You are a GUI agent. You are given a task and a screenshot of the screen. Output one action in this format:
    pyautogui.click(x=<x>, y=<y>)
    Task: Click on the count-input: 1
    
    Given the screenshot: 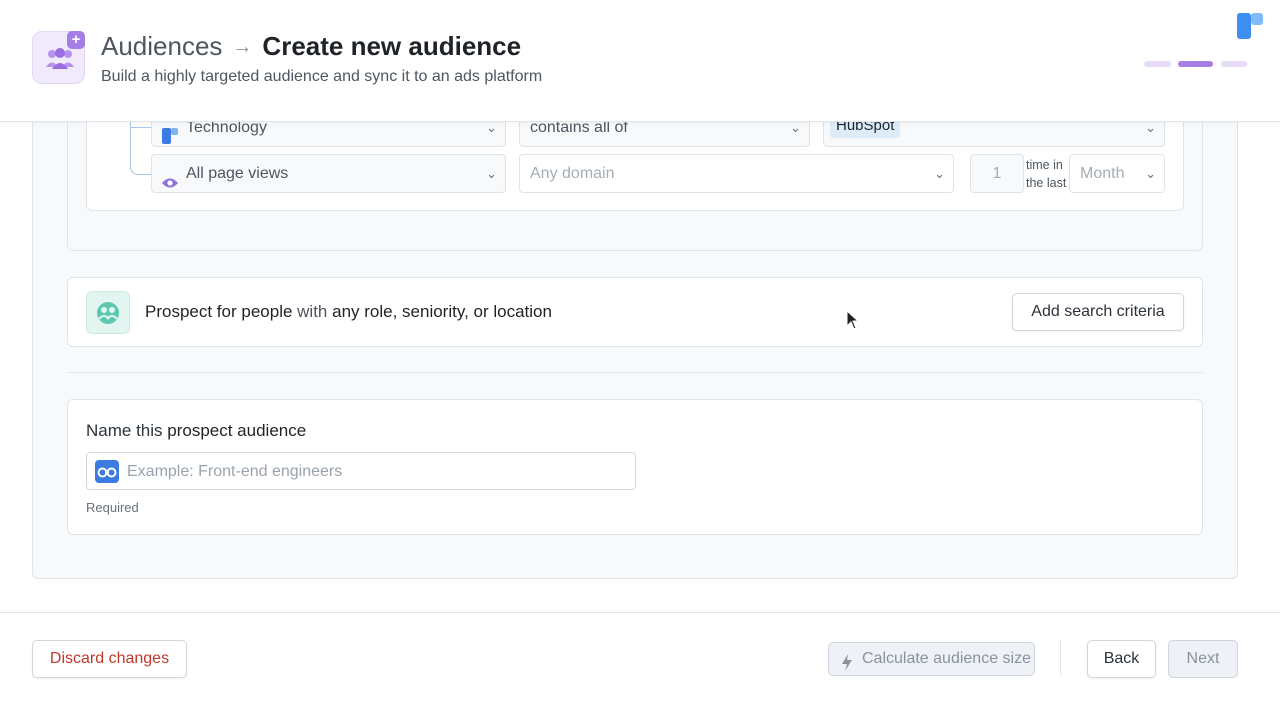 What is the action you would take?
    pyautogui.click(x=997, y=173)
    